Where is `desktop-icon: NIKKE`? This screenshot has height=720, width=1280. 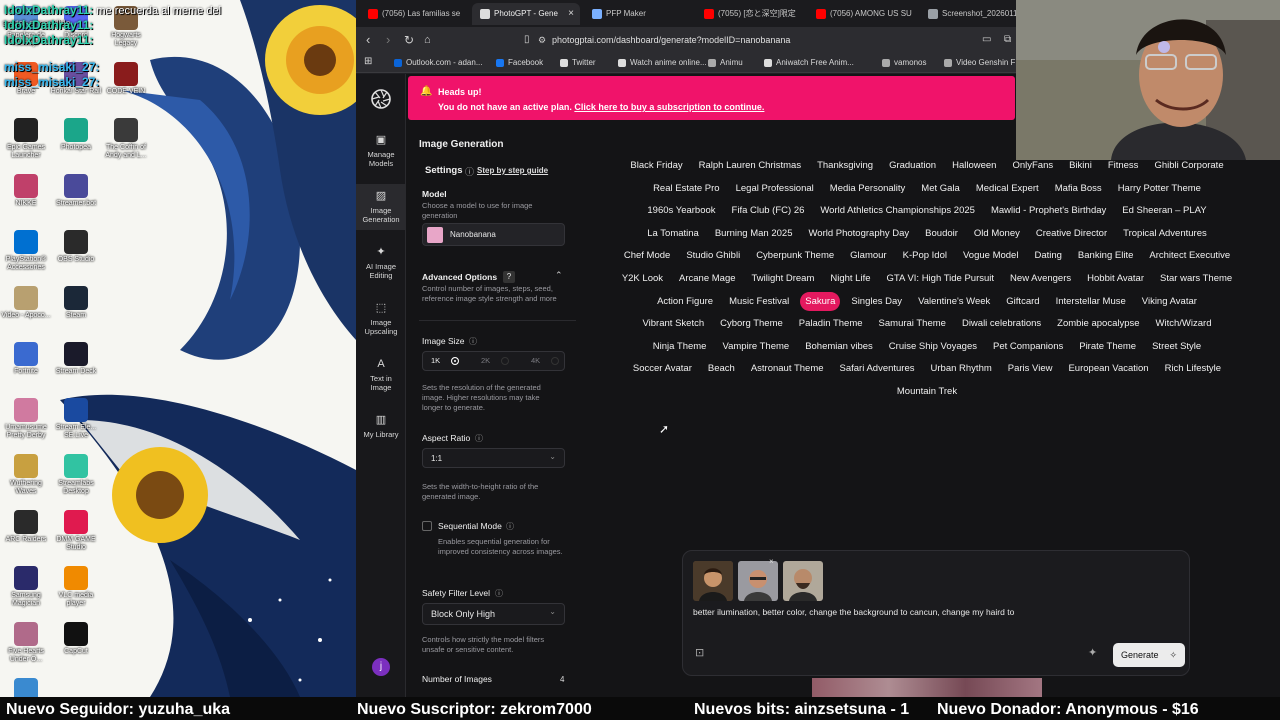
desktop-icon: NIKKE is located at coordinates (26, 191).